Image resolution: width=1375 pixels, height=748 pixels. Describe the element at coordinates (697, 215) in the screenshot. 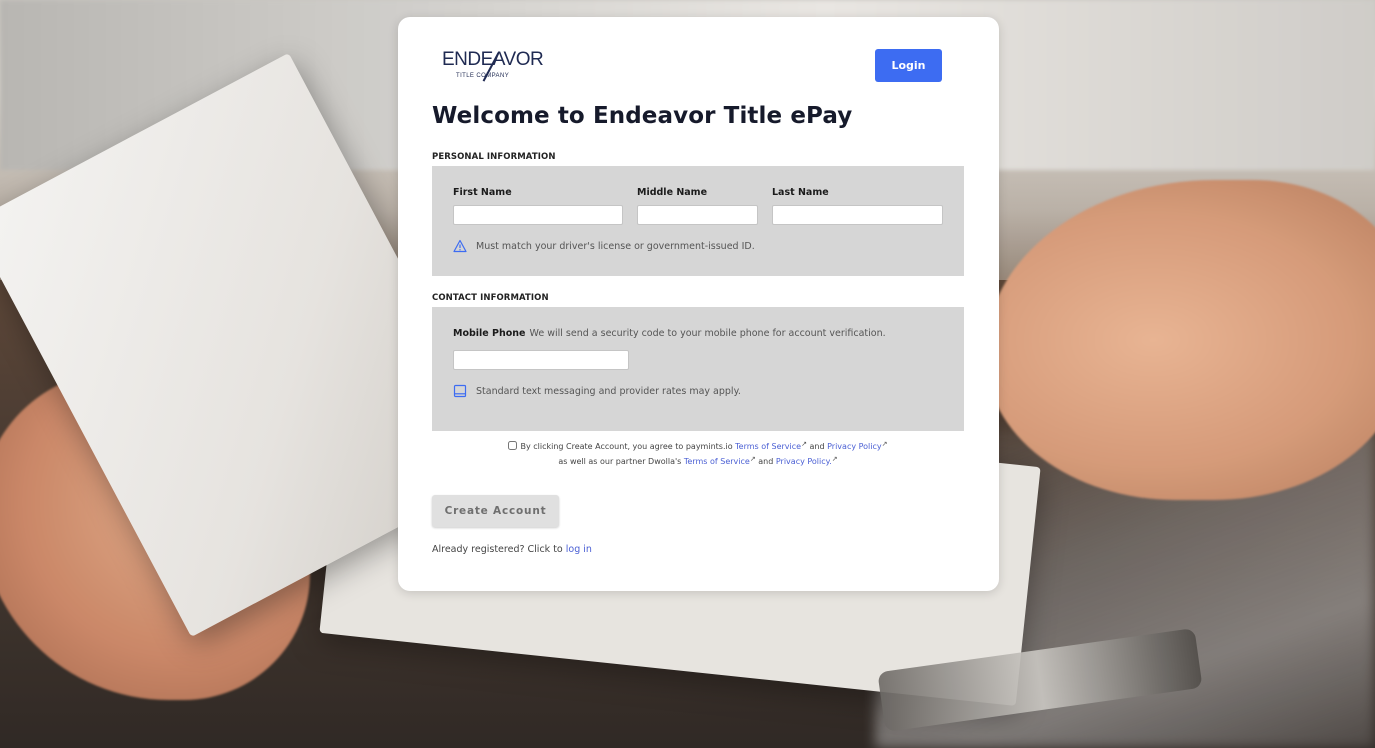

I see `middle-name-input` at that location.